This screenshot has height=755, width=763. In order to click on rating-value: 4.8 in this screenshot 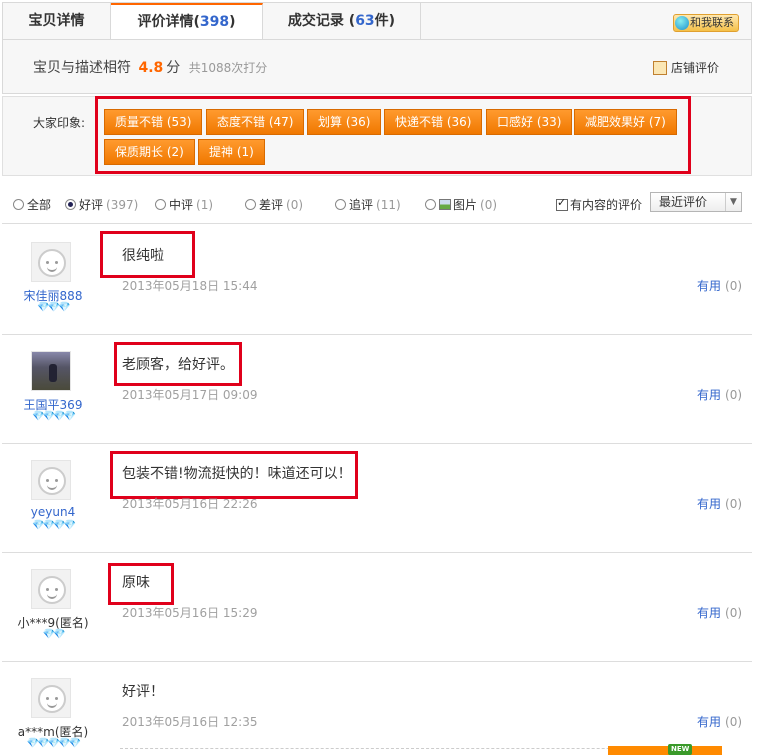, I will do `click(151, 68)`.